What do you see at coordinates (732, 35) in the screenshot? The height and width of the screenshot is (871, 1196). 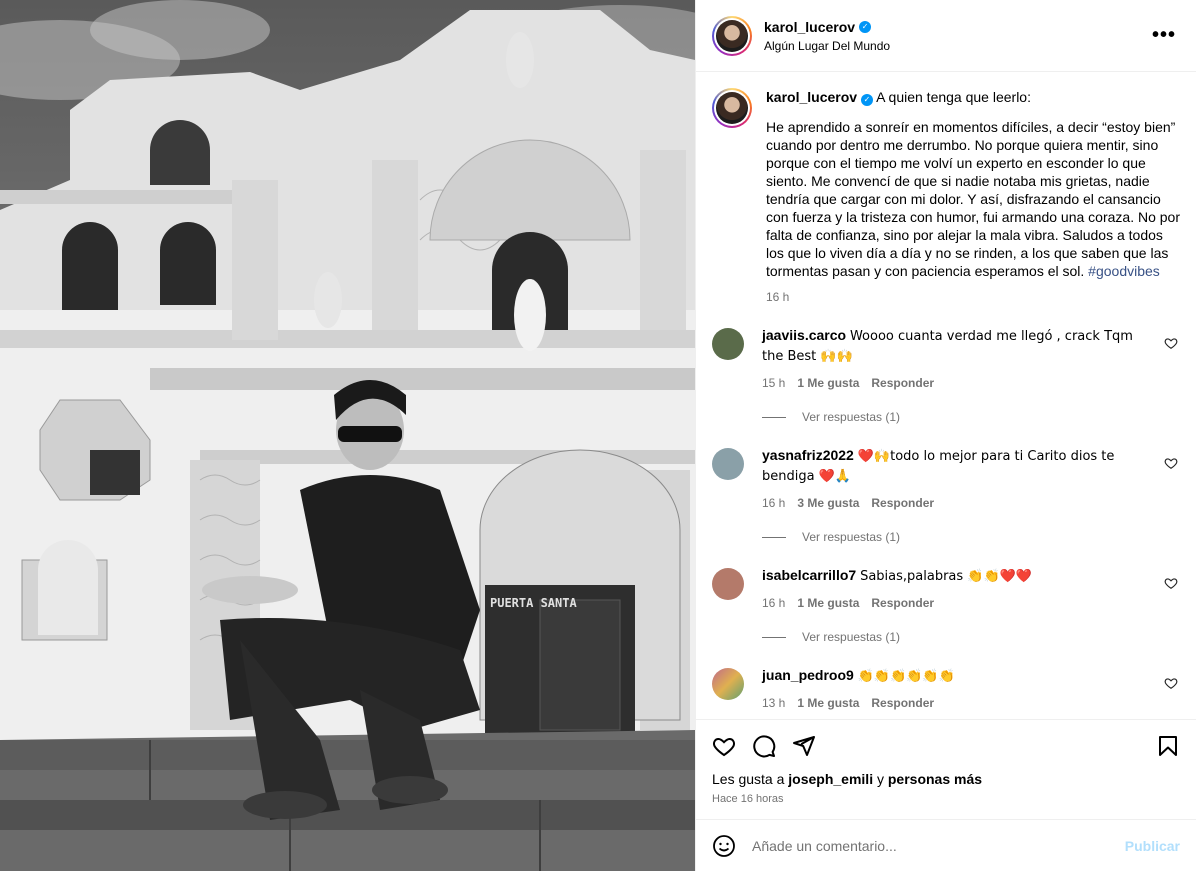 I see `author-avatar` at bounding box center [732, 35].